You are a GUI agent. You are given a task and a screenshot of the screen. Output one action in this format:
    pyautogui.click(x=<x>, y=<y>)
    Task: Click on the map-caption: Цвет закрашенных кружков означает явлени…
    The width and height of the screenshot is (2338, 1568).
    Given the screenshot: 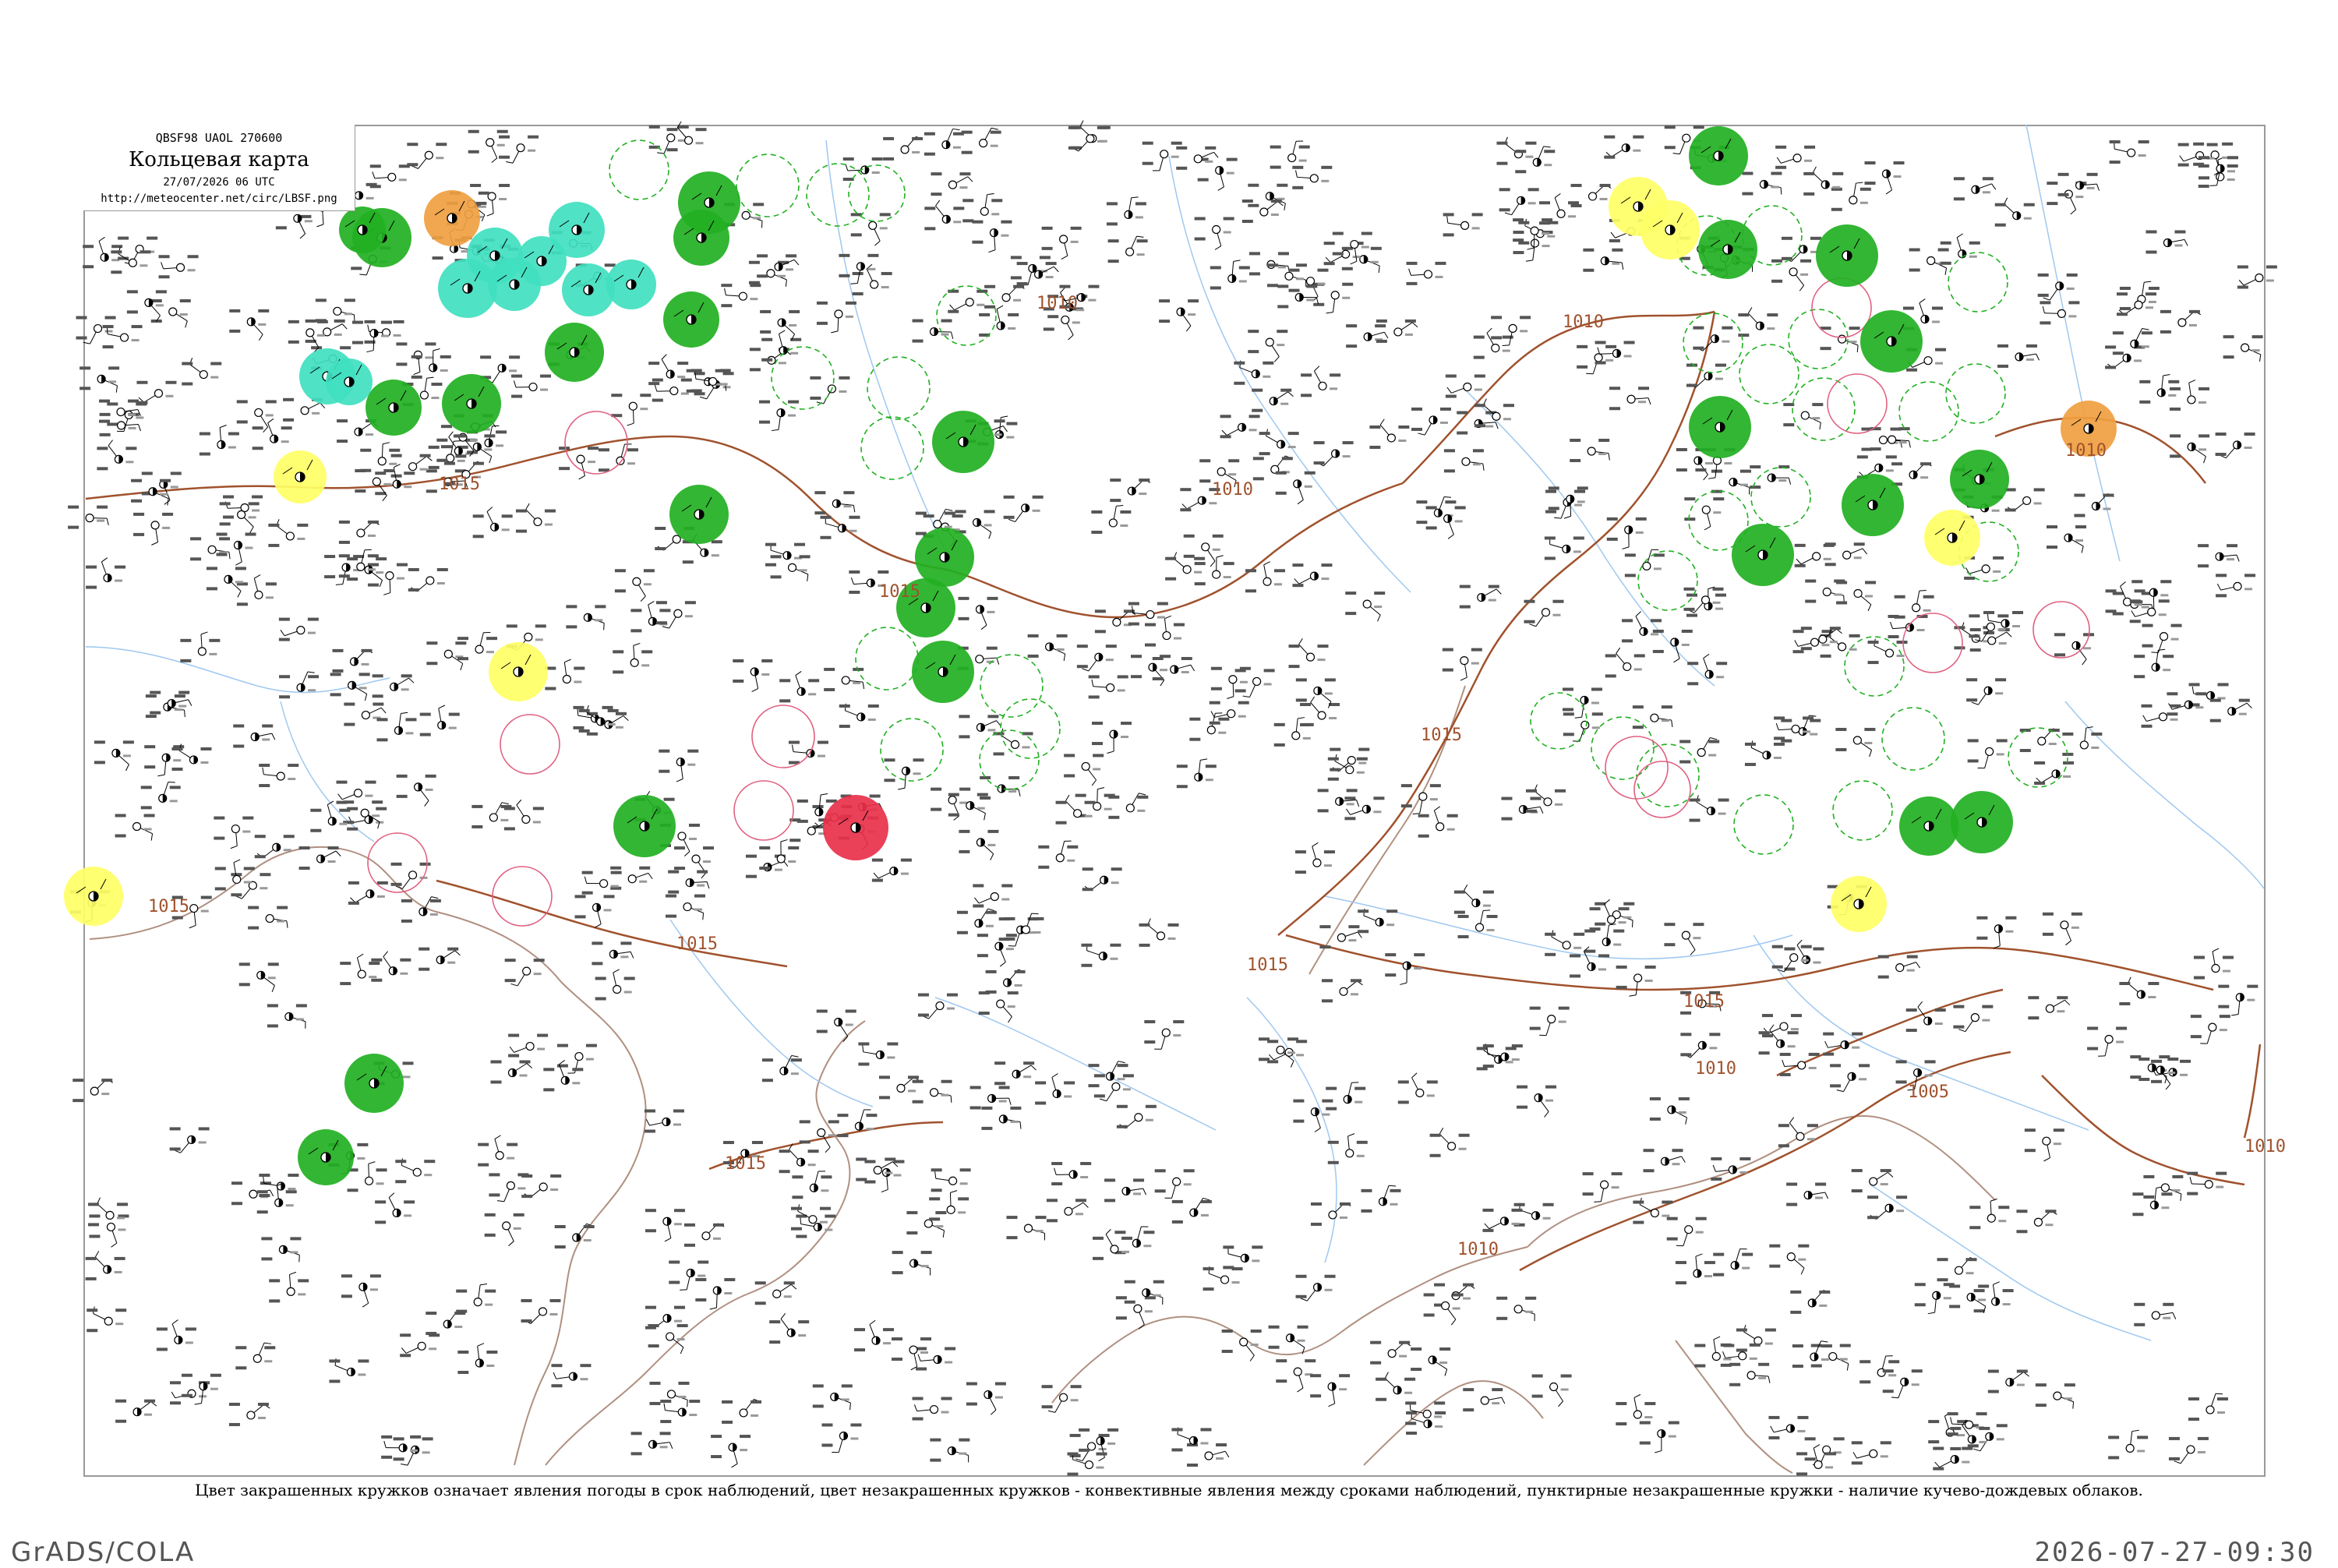 What is the action you would take?
    pyautogui.click(x=1169, y=1490)
    